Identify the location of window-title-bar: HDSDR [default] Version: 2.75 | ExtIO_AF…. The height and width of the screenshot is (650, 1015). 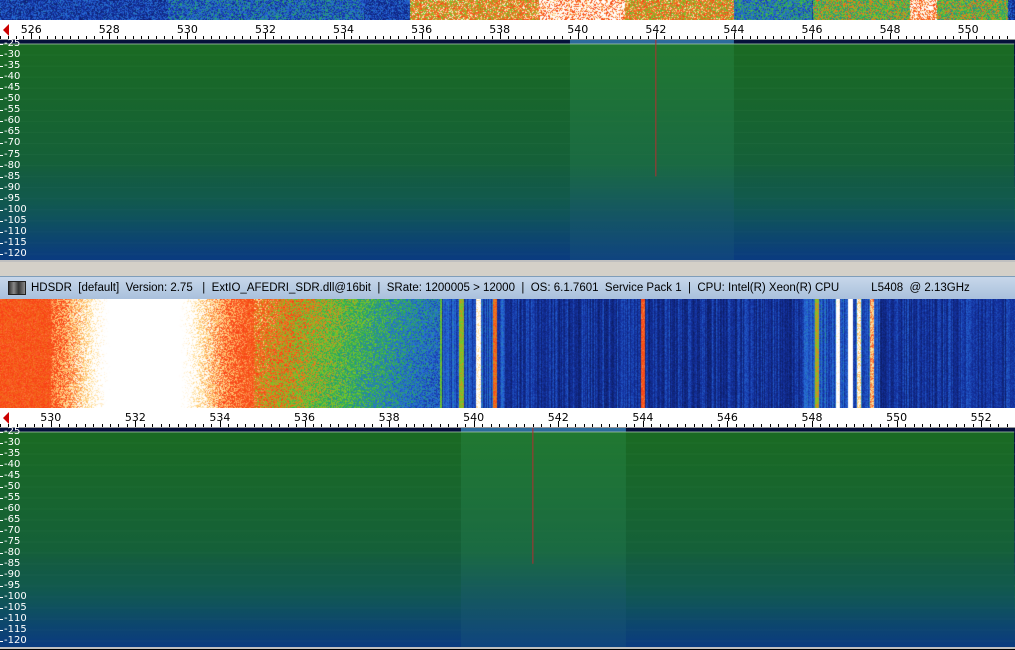
(507, 287).